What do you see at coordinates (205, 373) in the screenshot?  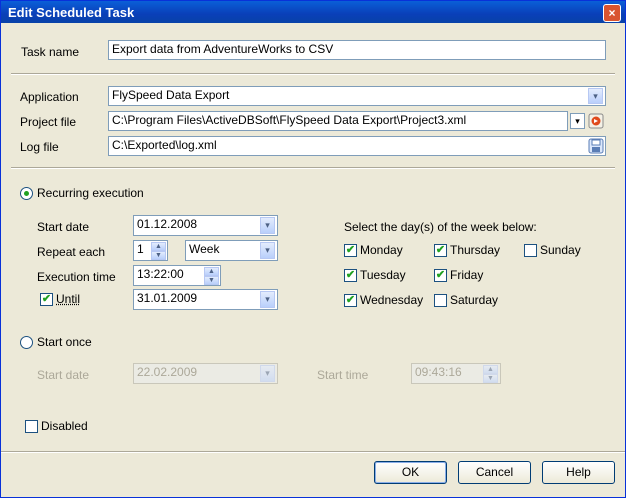 I see `once-start-date-picker: 22.02.2009` at bounding box center [205, 373].